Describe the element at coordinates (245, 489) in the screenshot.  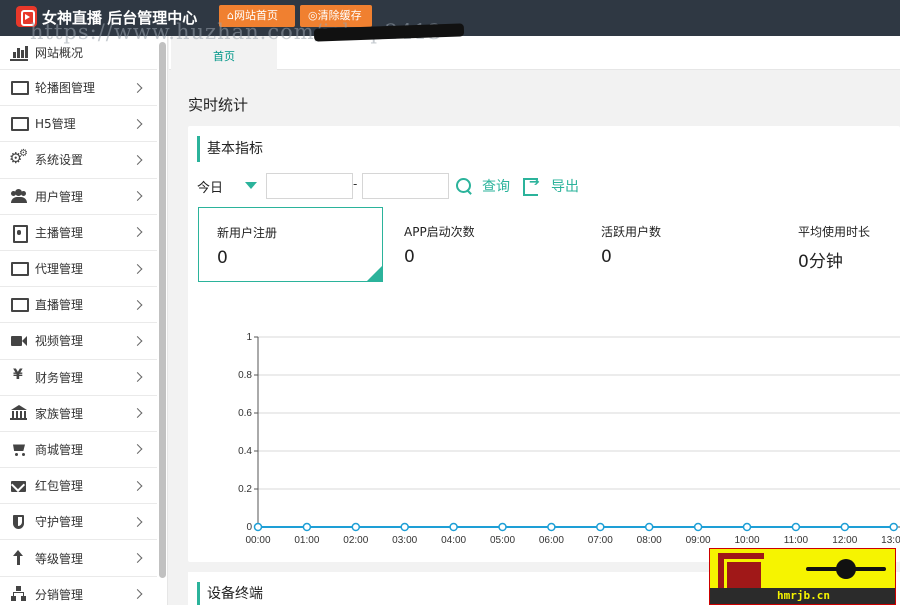
I see `y-tick-label: 0.2` at that location.